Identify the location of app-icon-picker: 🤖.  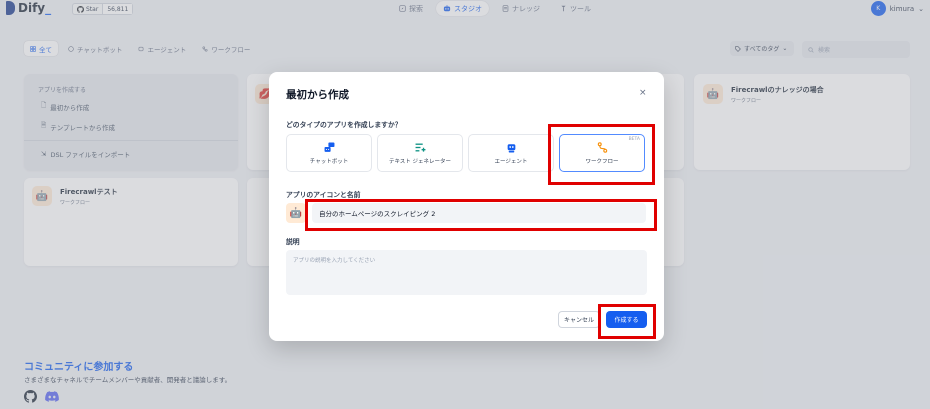
(296, 213).